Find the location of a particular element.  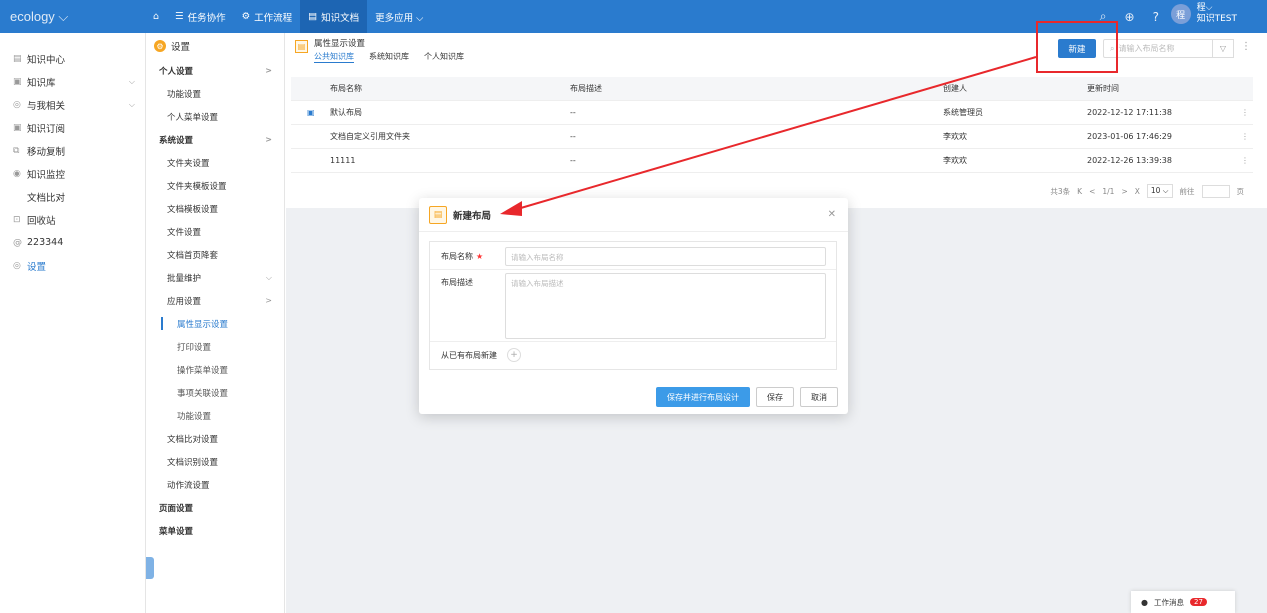

message-count-badge: 27 is located at coordinates (1198, 602).